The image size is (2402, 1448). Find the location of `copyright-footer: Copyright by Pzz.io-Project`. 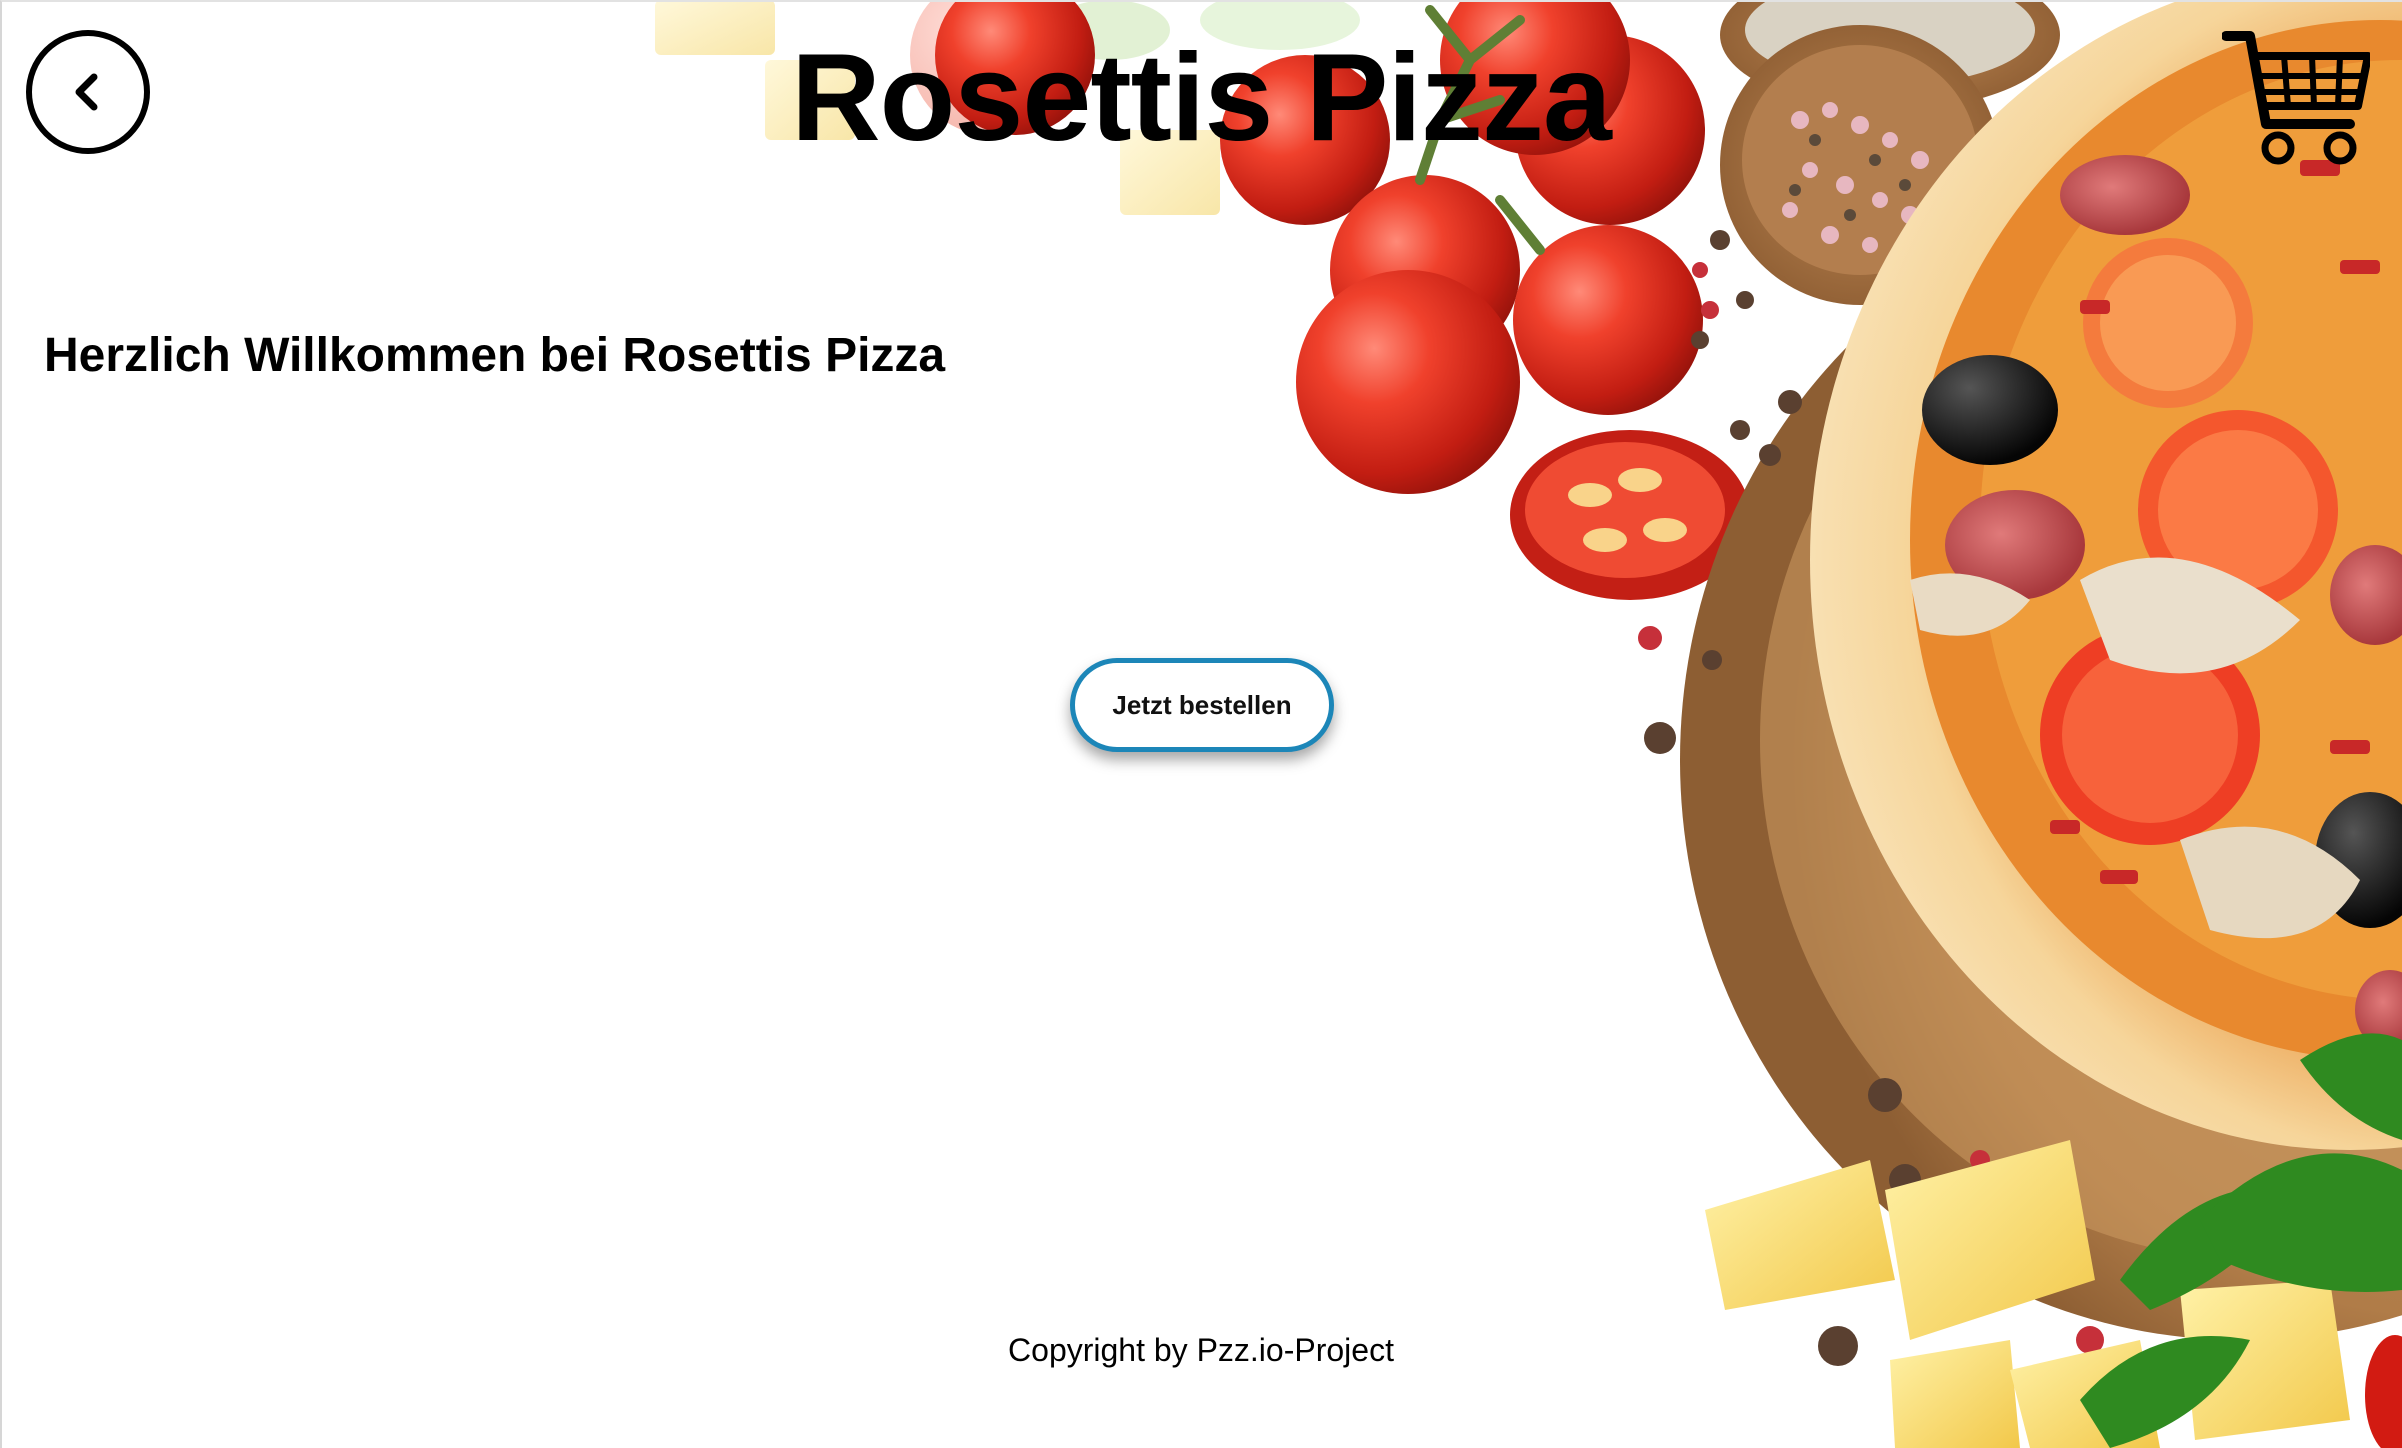

copyright-footer: Copyright by Pzz.io-Project is located at coordinates (1201, 1350).